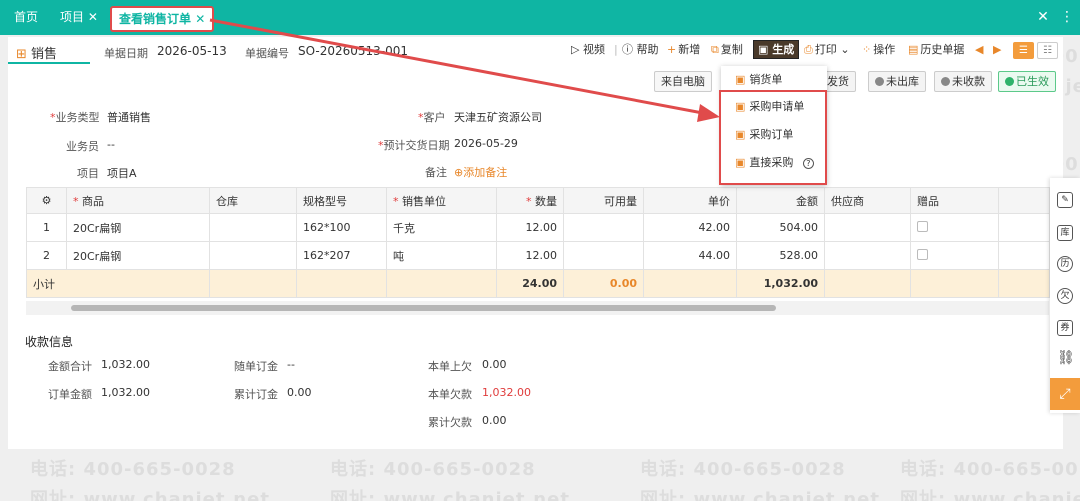 This screenshot has height=501, width=1080. What do you see at coordinates (26, 17) in the screenshot?
I see `tab-home: 首页` at bounding box center [26, 17].